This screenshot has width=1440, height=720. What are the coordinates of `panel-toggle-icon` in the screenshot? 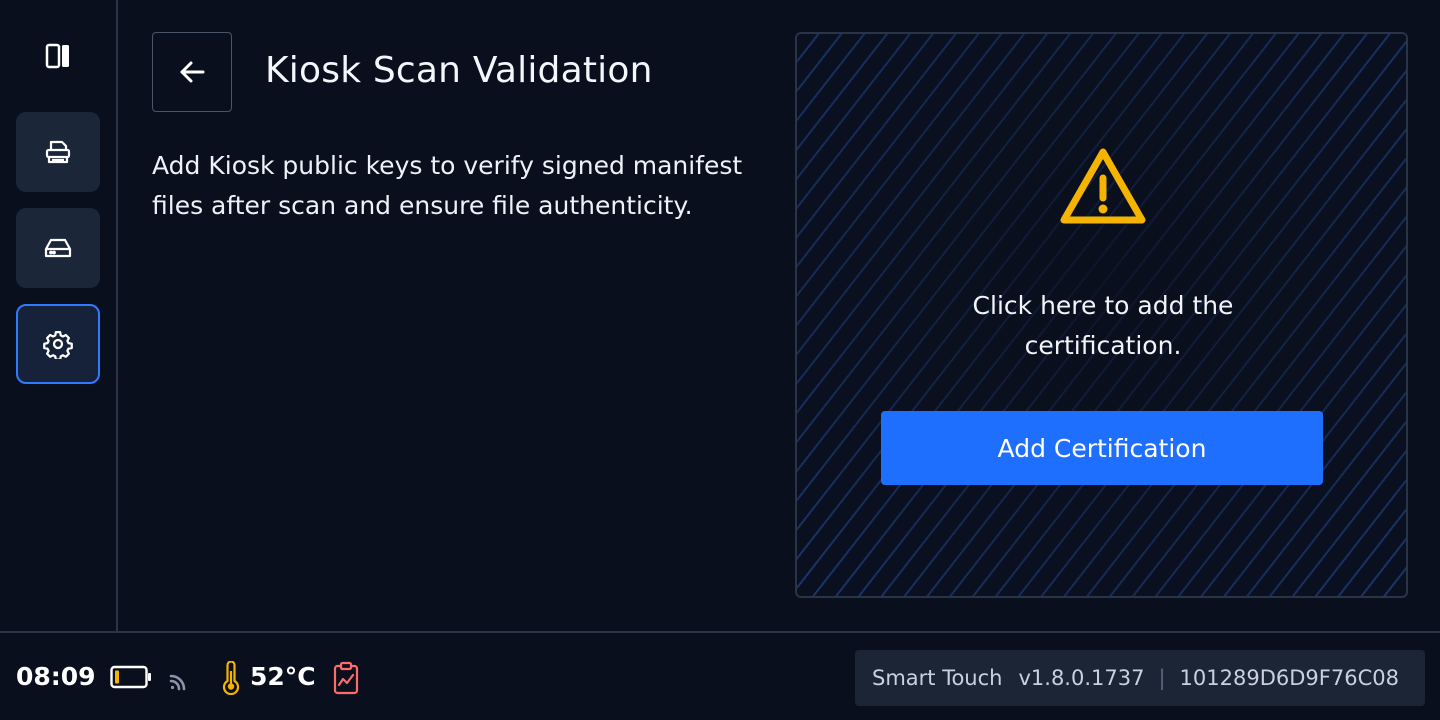 It's located at (57, 56).